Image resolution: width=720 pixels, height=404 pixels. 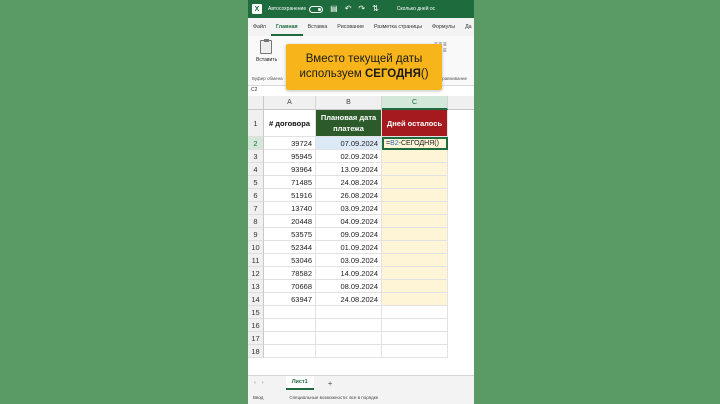 What do you see at coordinates (256, 195) in the screenshot?
I see `row-header: 6` at bounding box center [256, 195].